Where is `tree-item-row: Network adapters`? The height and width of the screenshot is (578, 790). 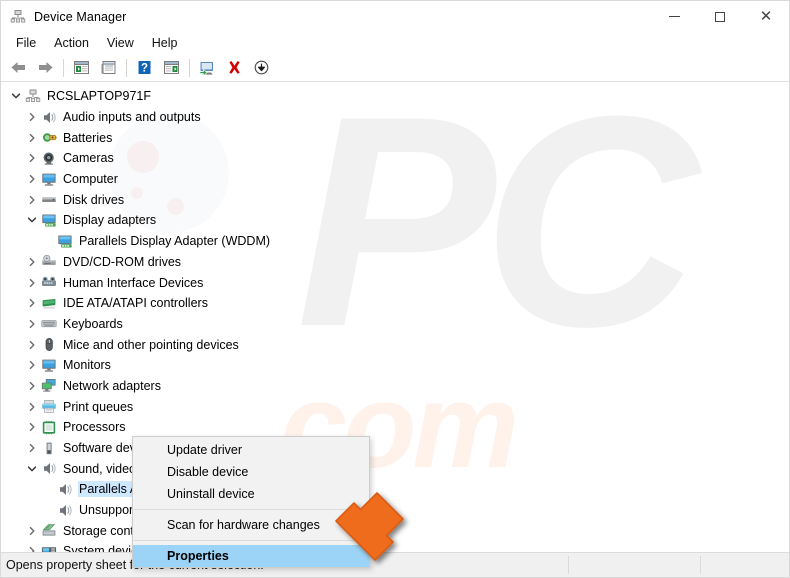 tree-item-row: Network adapters is located at coordinates (395, 386).